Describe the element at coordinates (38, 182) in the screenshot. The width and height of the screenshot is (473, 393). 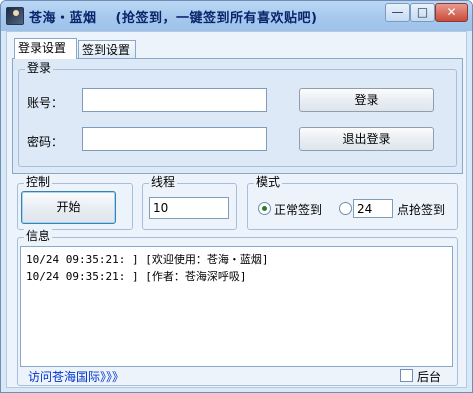
I see `control-group-legend: 控制` at that location.